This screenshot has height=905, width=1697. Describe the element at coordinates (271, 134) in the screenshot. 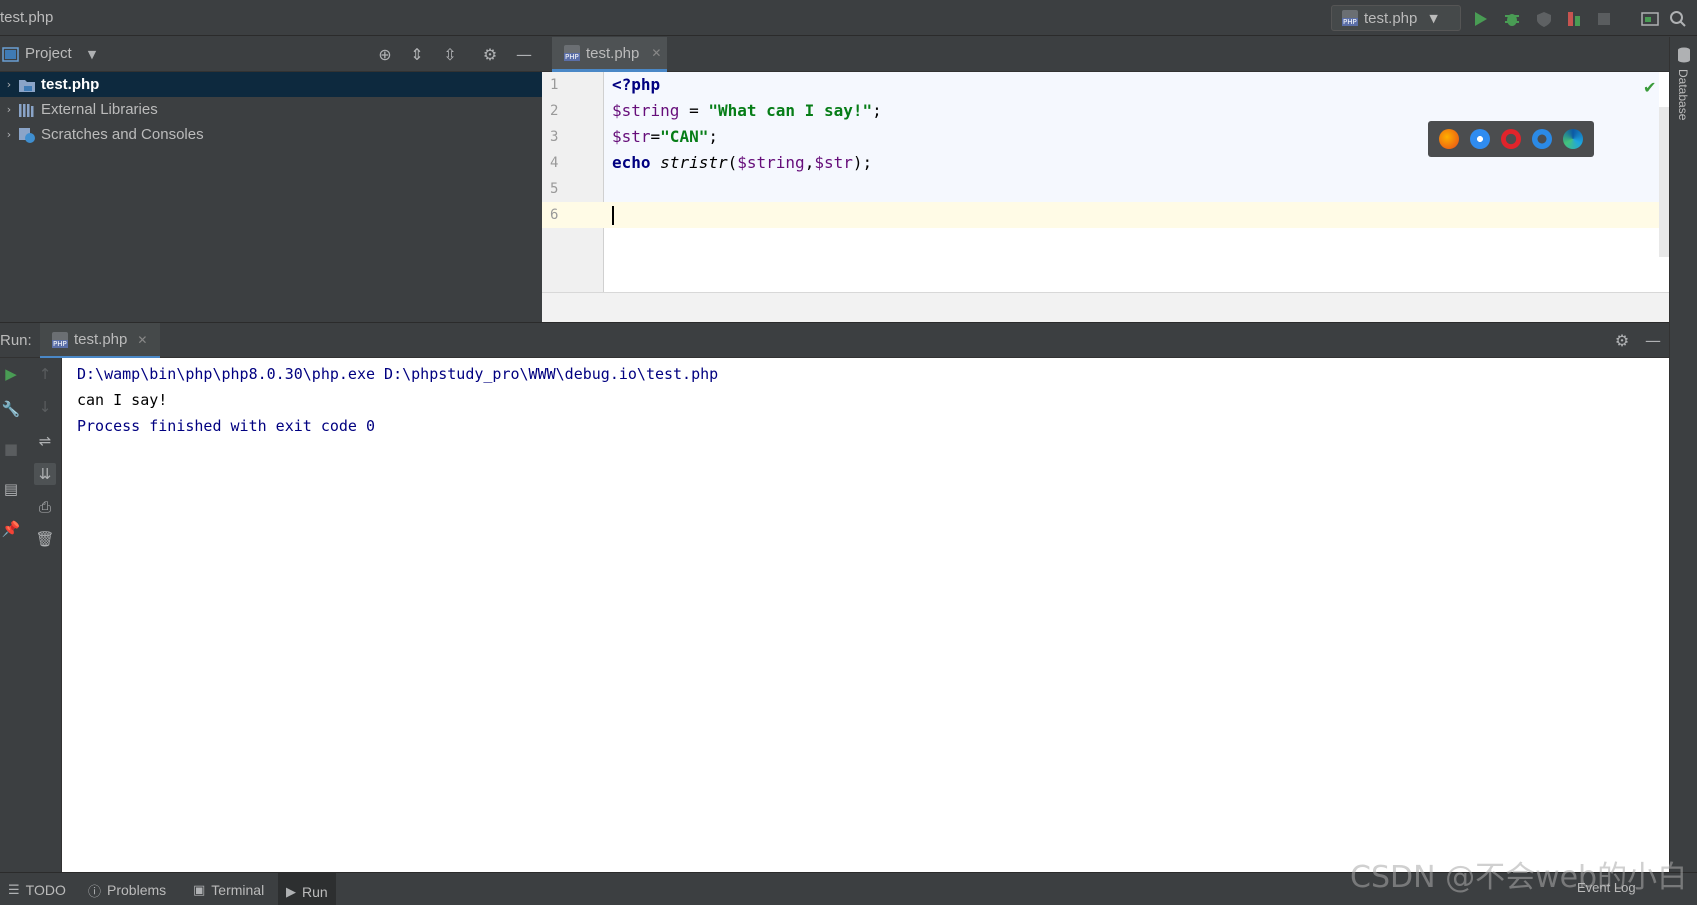

I see `tree-item-scratches: › Scratches and Consoles` at that location.